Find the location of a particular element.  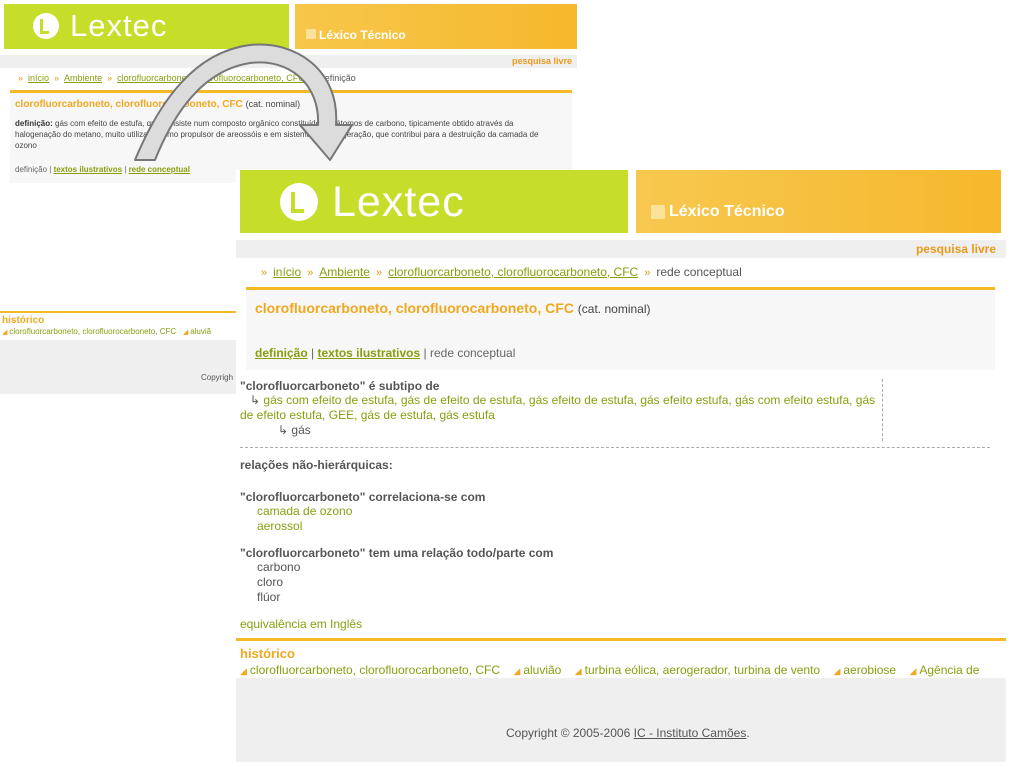

part-concept: cloro is located at coordinates (270, 582).